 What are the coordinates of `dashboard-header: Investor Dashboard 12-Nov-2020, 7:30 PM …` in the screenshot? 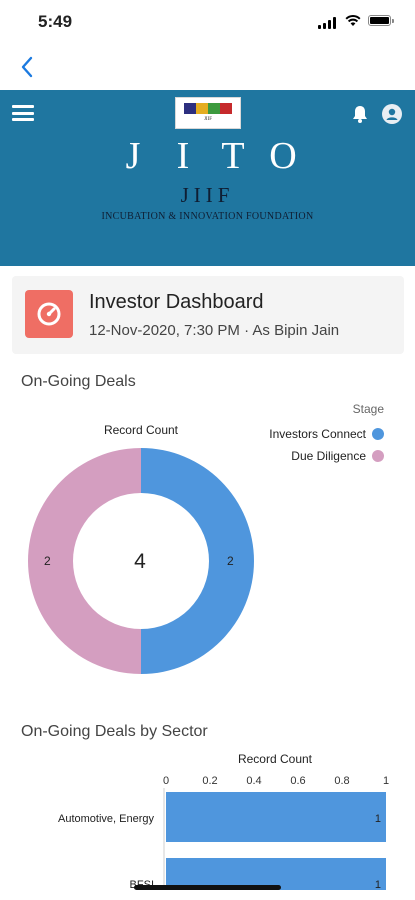 It's located at (208, 315).